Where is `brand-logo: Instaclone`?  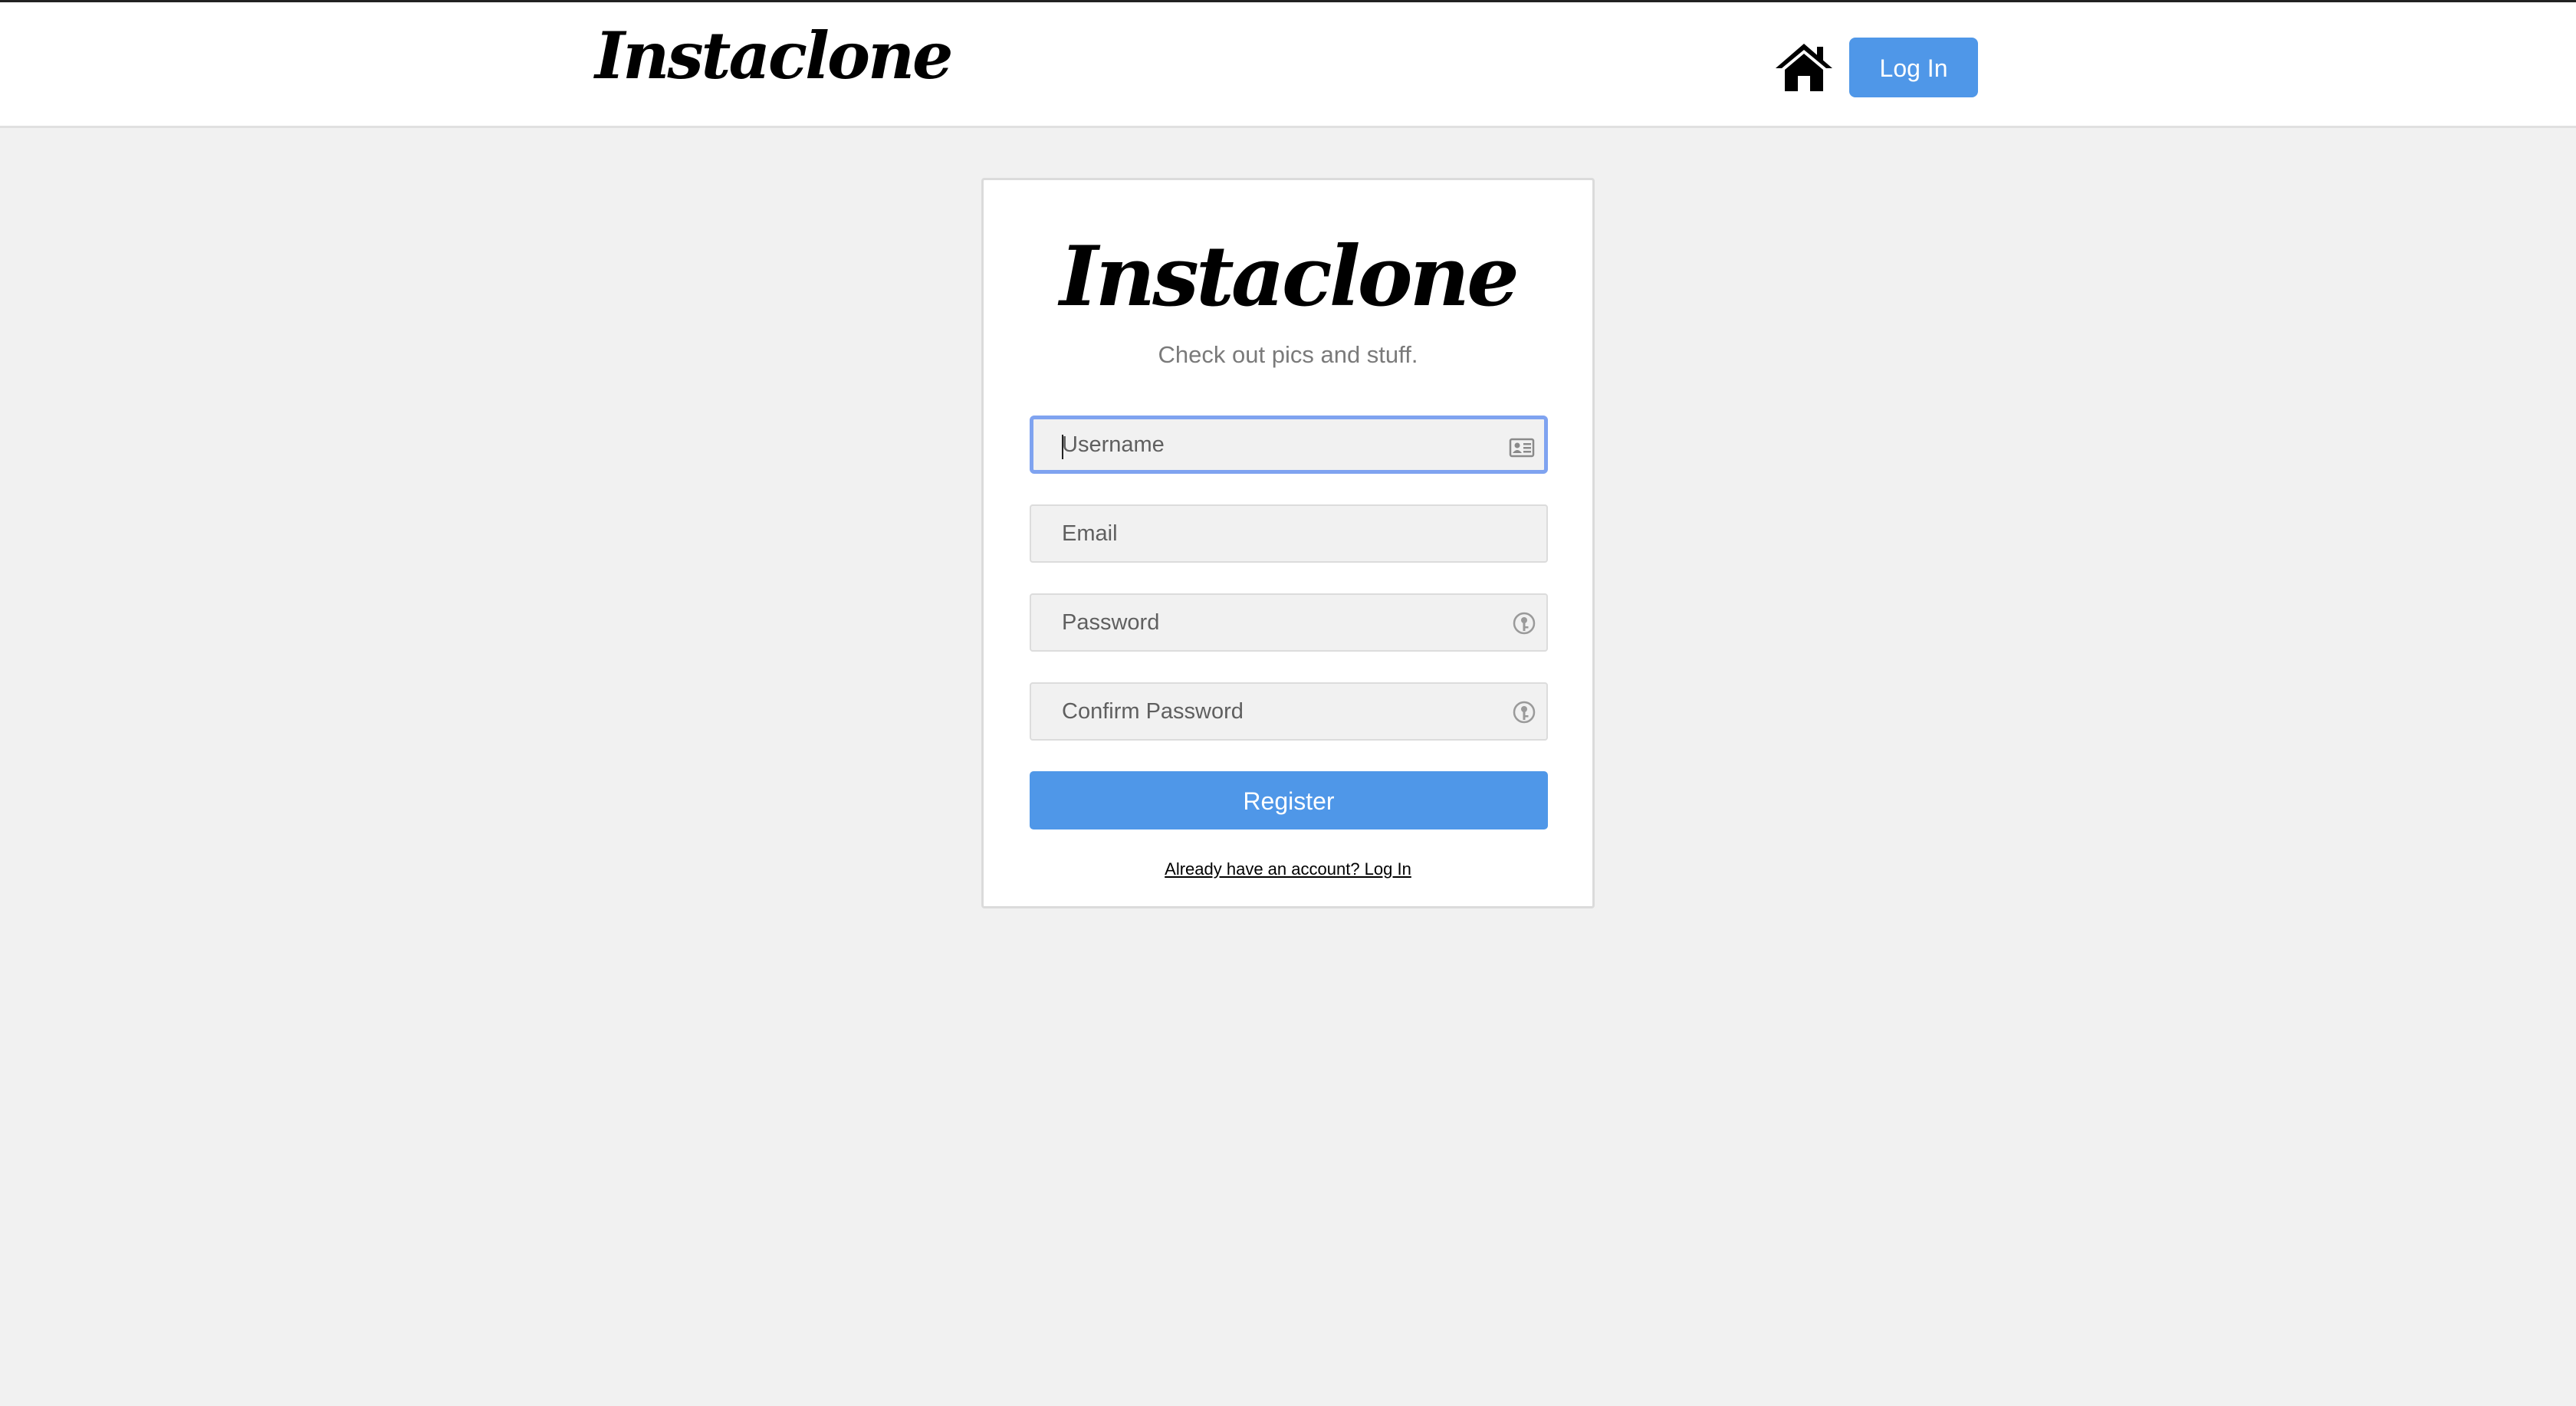 brand-logo: Instaclone is located at coordinates (774, 56).